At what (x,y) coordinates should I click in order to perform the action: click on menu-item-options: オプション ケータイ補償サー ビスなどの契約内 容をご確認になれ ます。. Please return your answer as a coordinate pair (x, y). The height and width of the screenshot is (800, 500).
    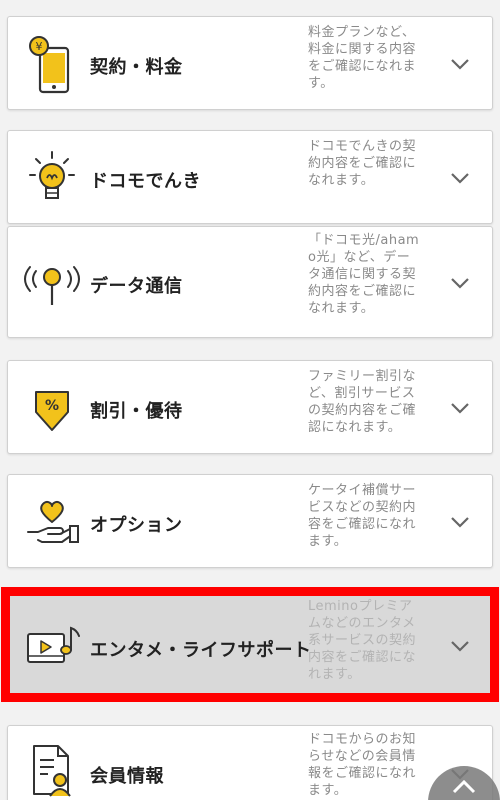
    Looking at the image, I should click on (250, 521).